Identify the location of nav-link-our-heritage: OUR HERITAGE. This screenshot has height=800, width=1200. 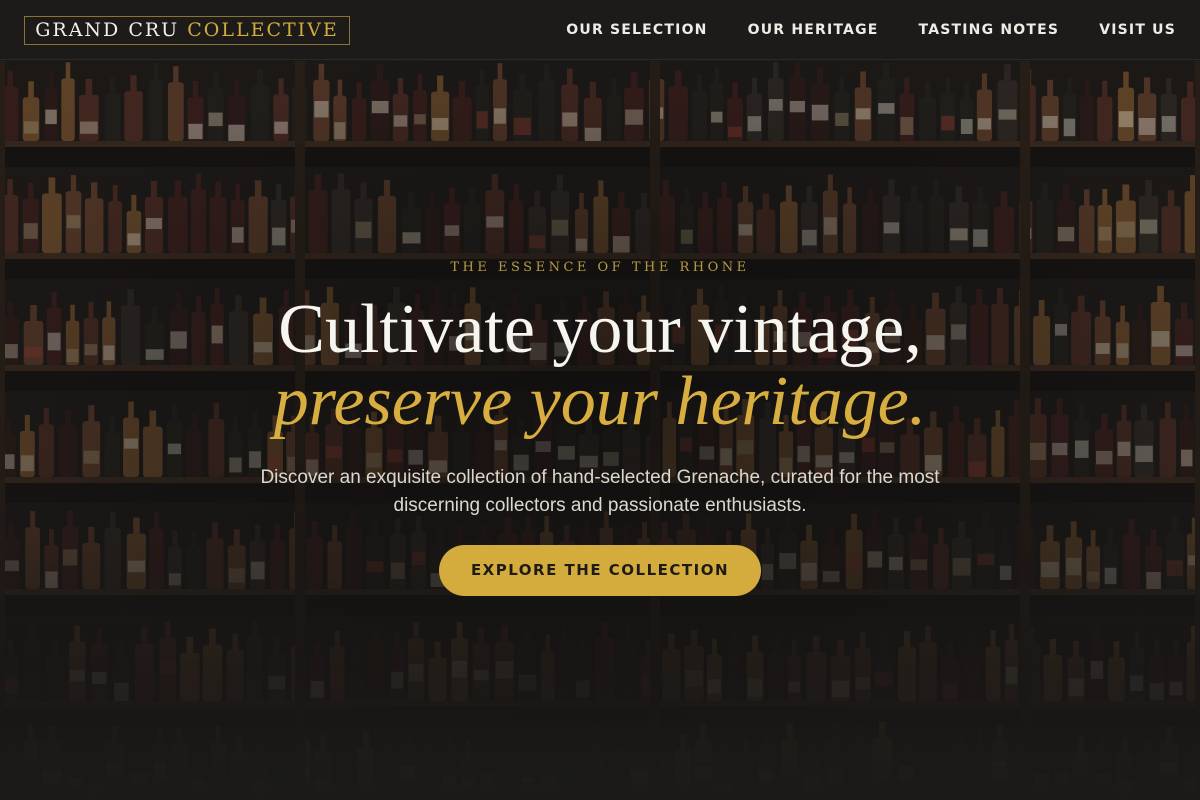
(813, 30).